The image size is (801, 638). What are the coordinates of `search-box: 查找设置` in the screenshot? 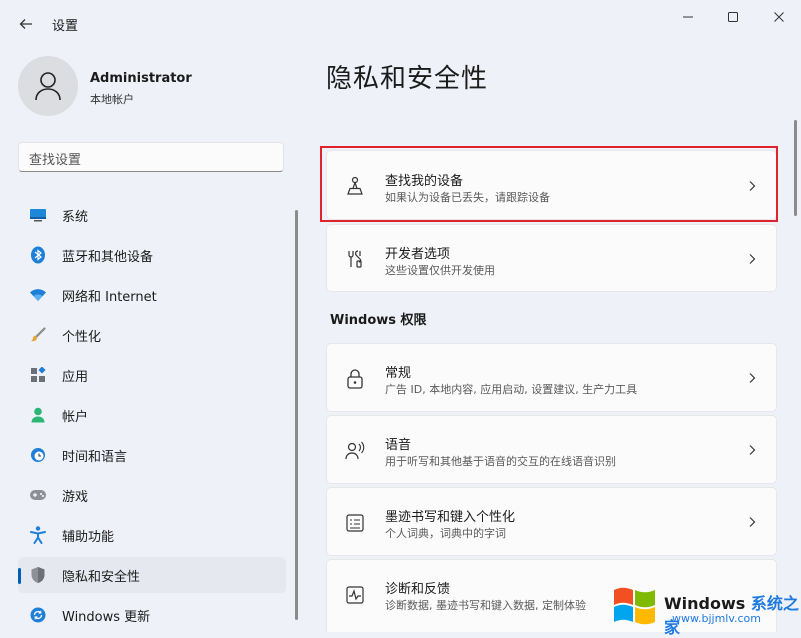 It's located at (151, 157).